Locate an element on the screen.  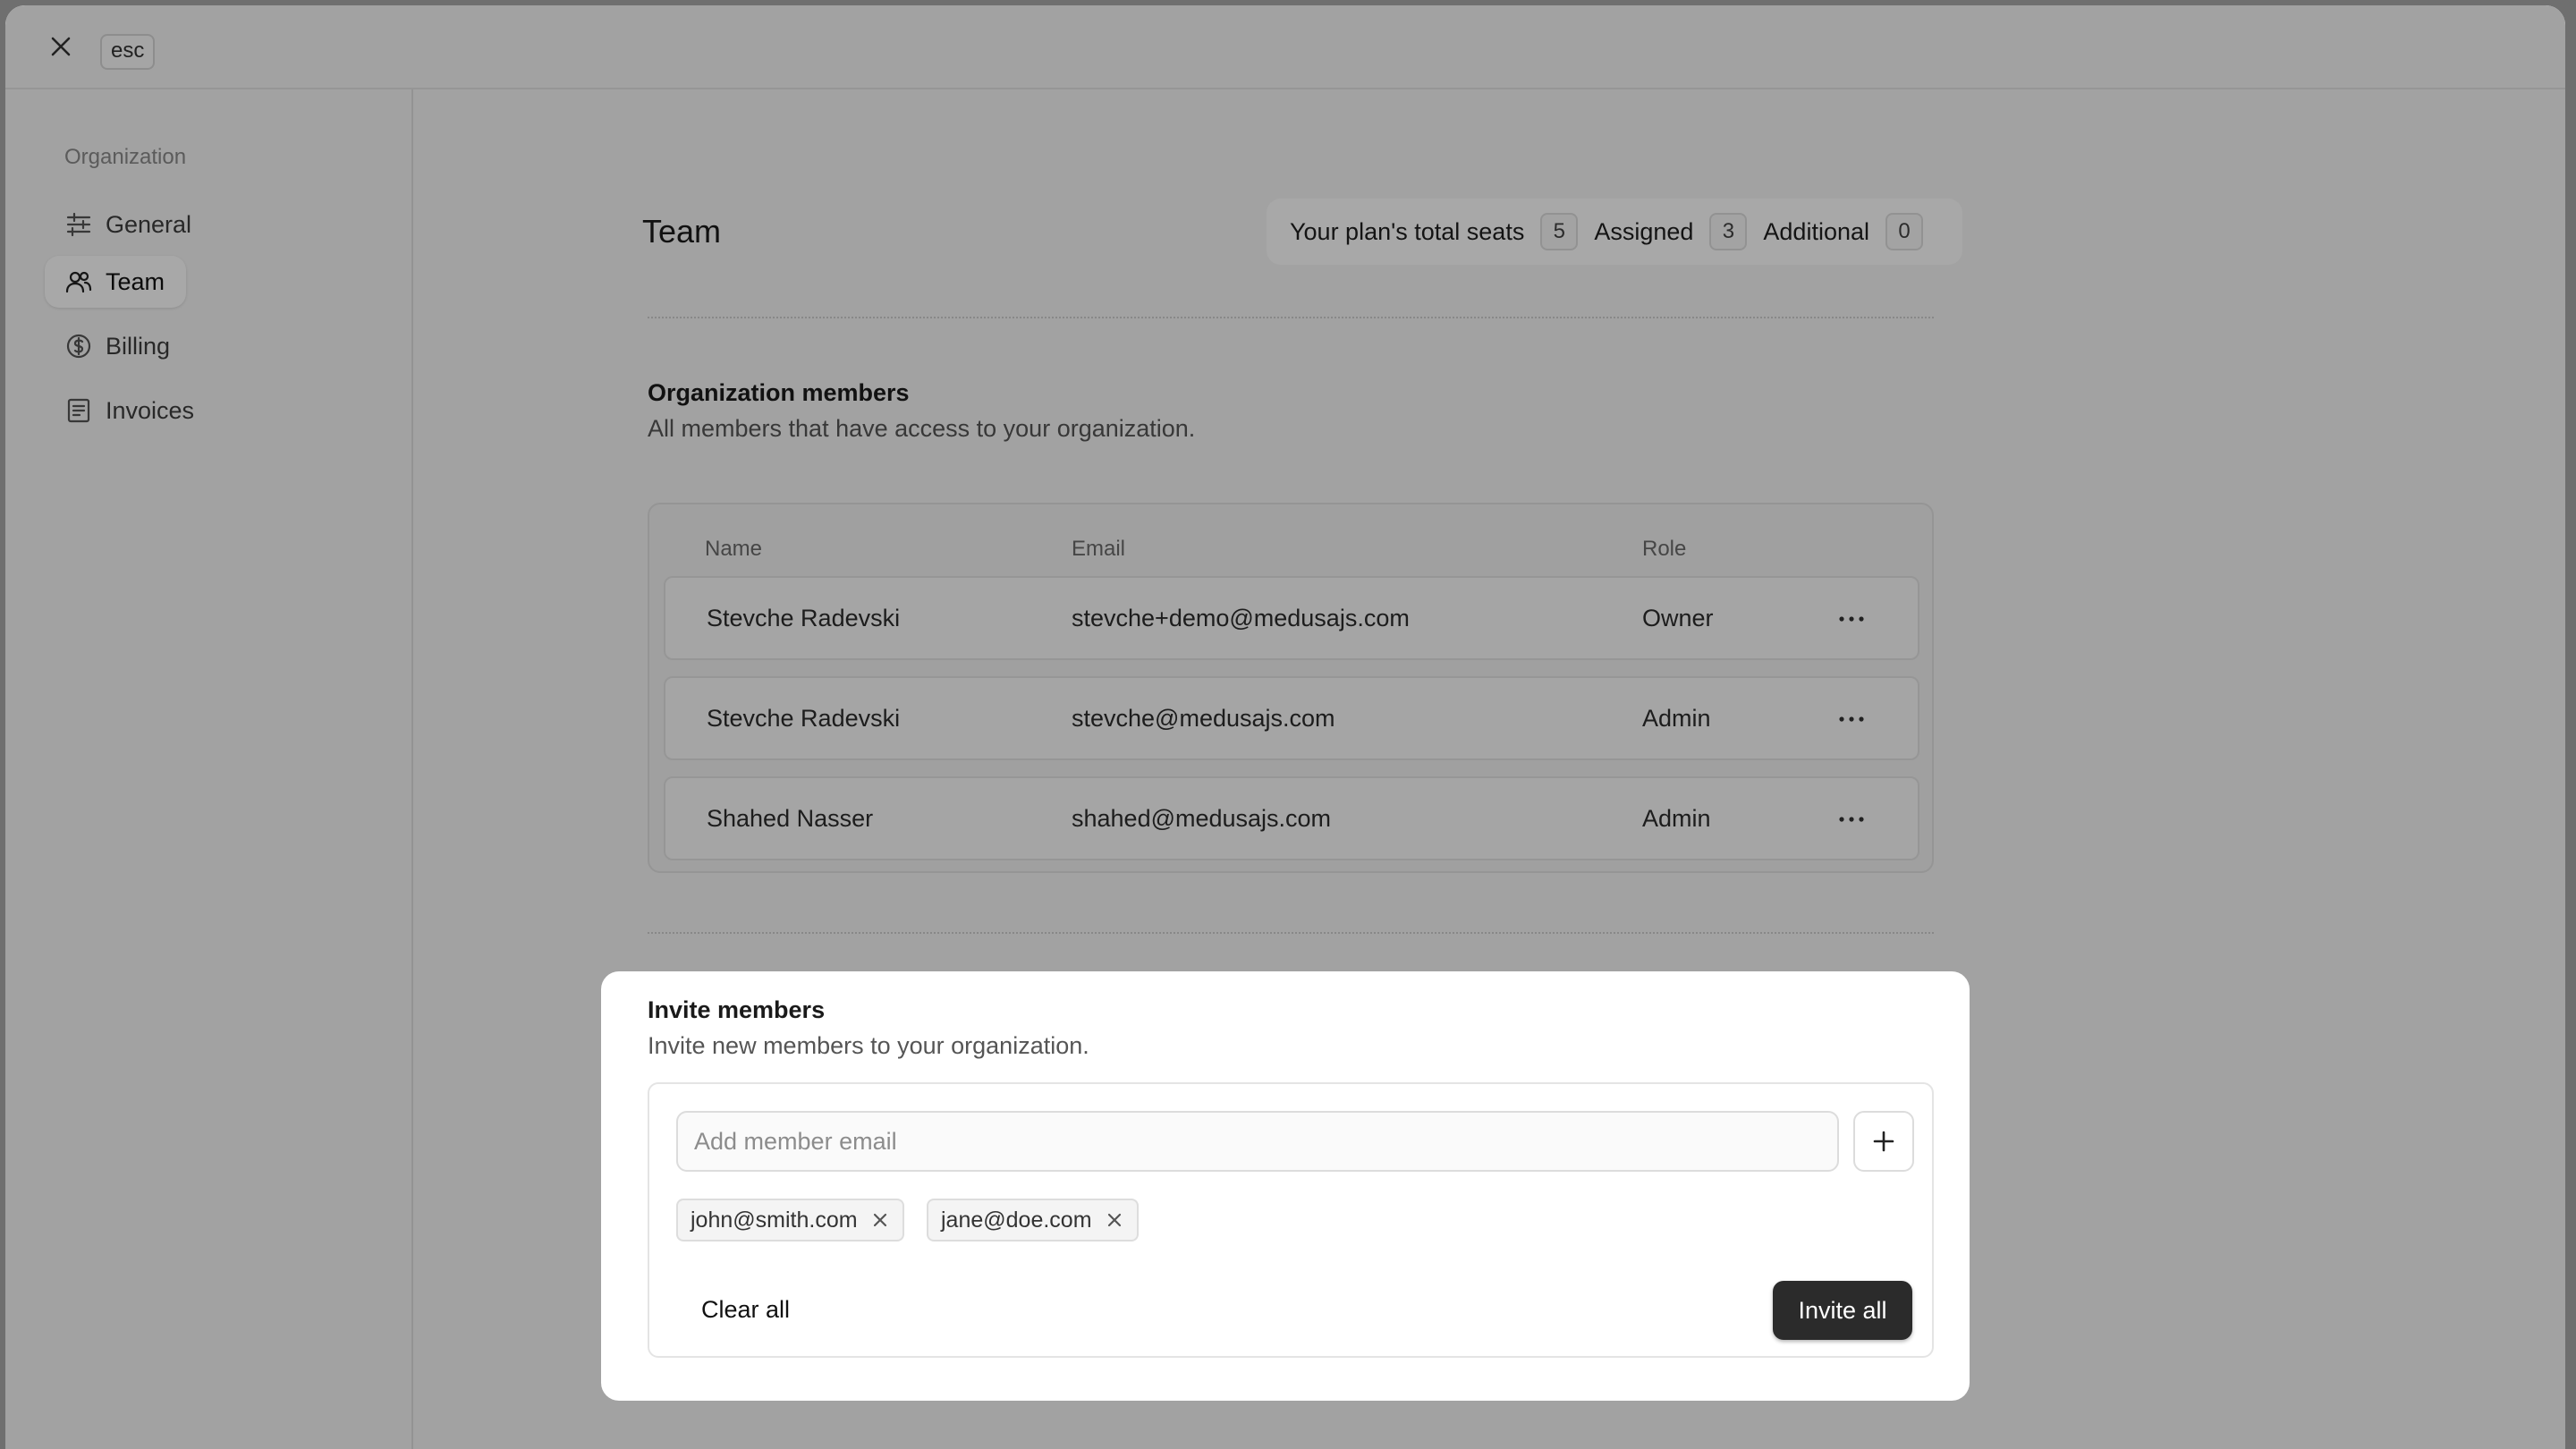
email-chip-label: john@smith.com is located at coordinates (774, 1220).